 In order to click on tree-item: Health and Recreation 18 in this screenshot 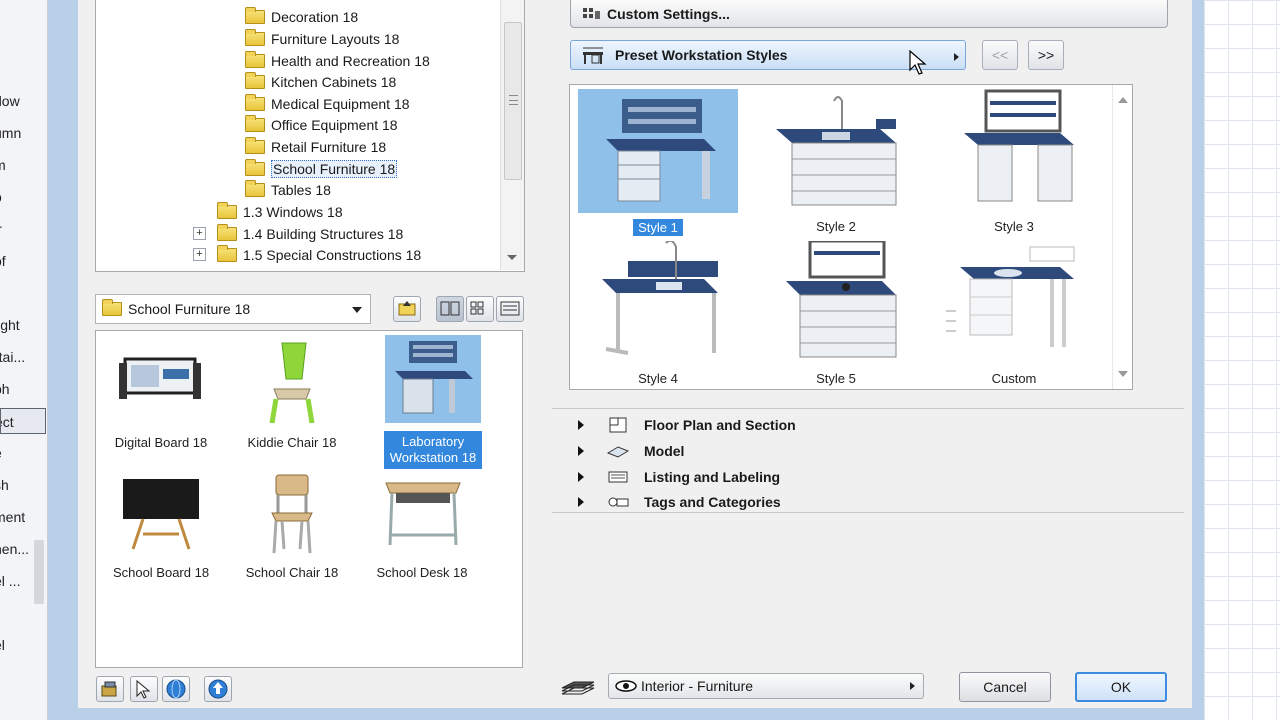, I will do `click(337, 60)`.